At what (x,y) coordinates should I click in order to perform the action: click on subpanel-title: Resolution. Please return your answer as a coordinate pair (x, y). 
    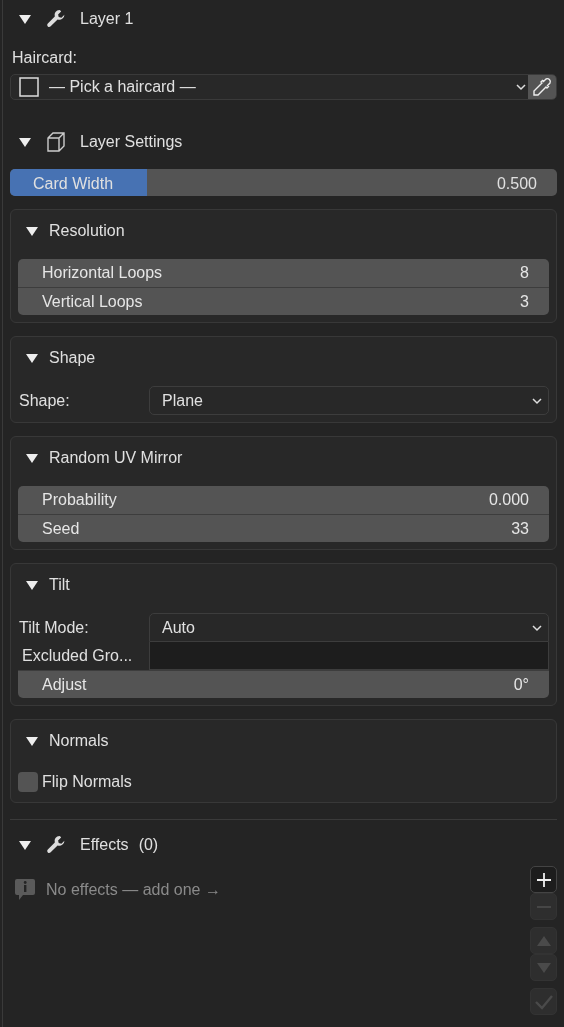
    Looking at the image, I should click on (87, 231).